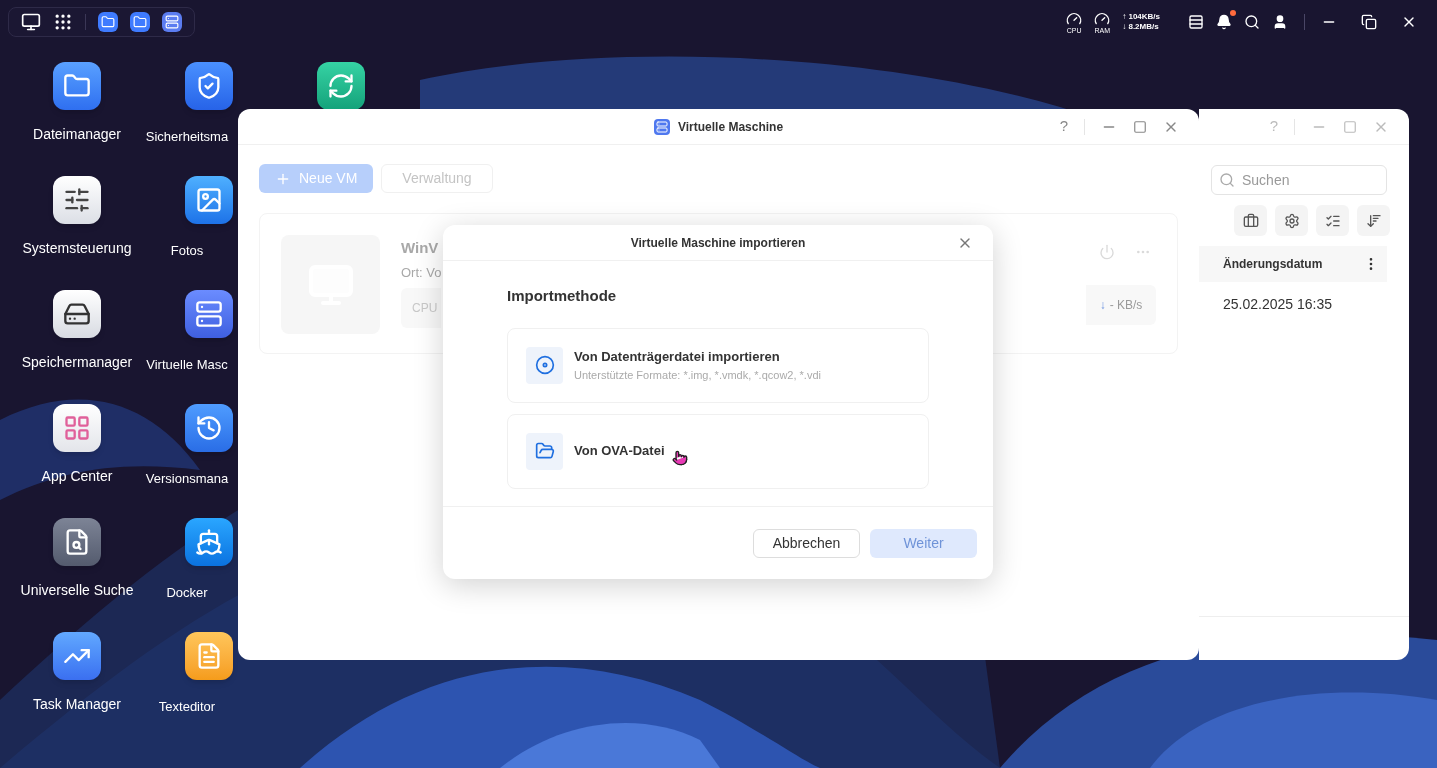  Describe the element at coordinates (420, 248) in the screenshot. I see `vm-name: WinV` at that location.